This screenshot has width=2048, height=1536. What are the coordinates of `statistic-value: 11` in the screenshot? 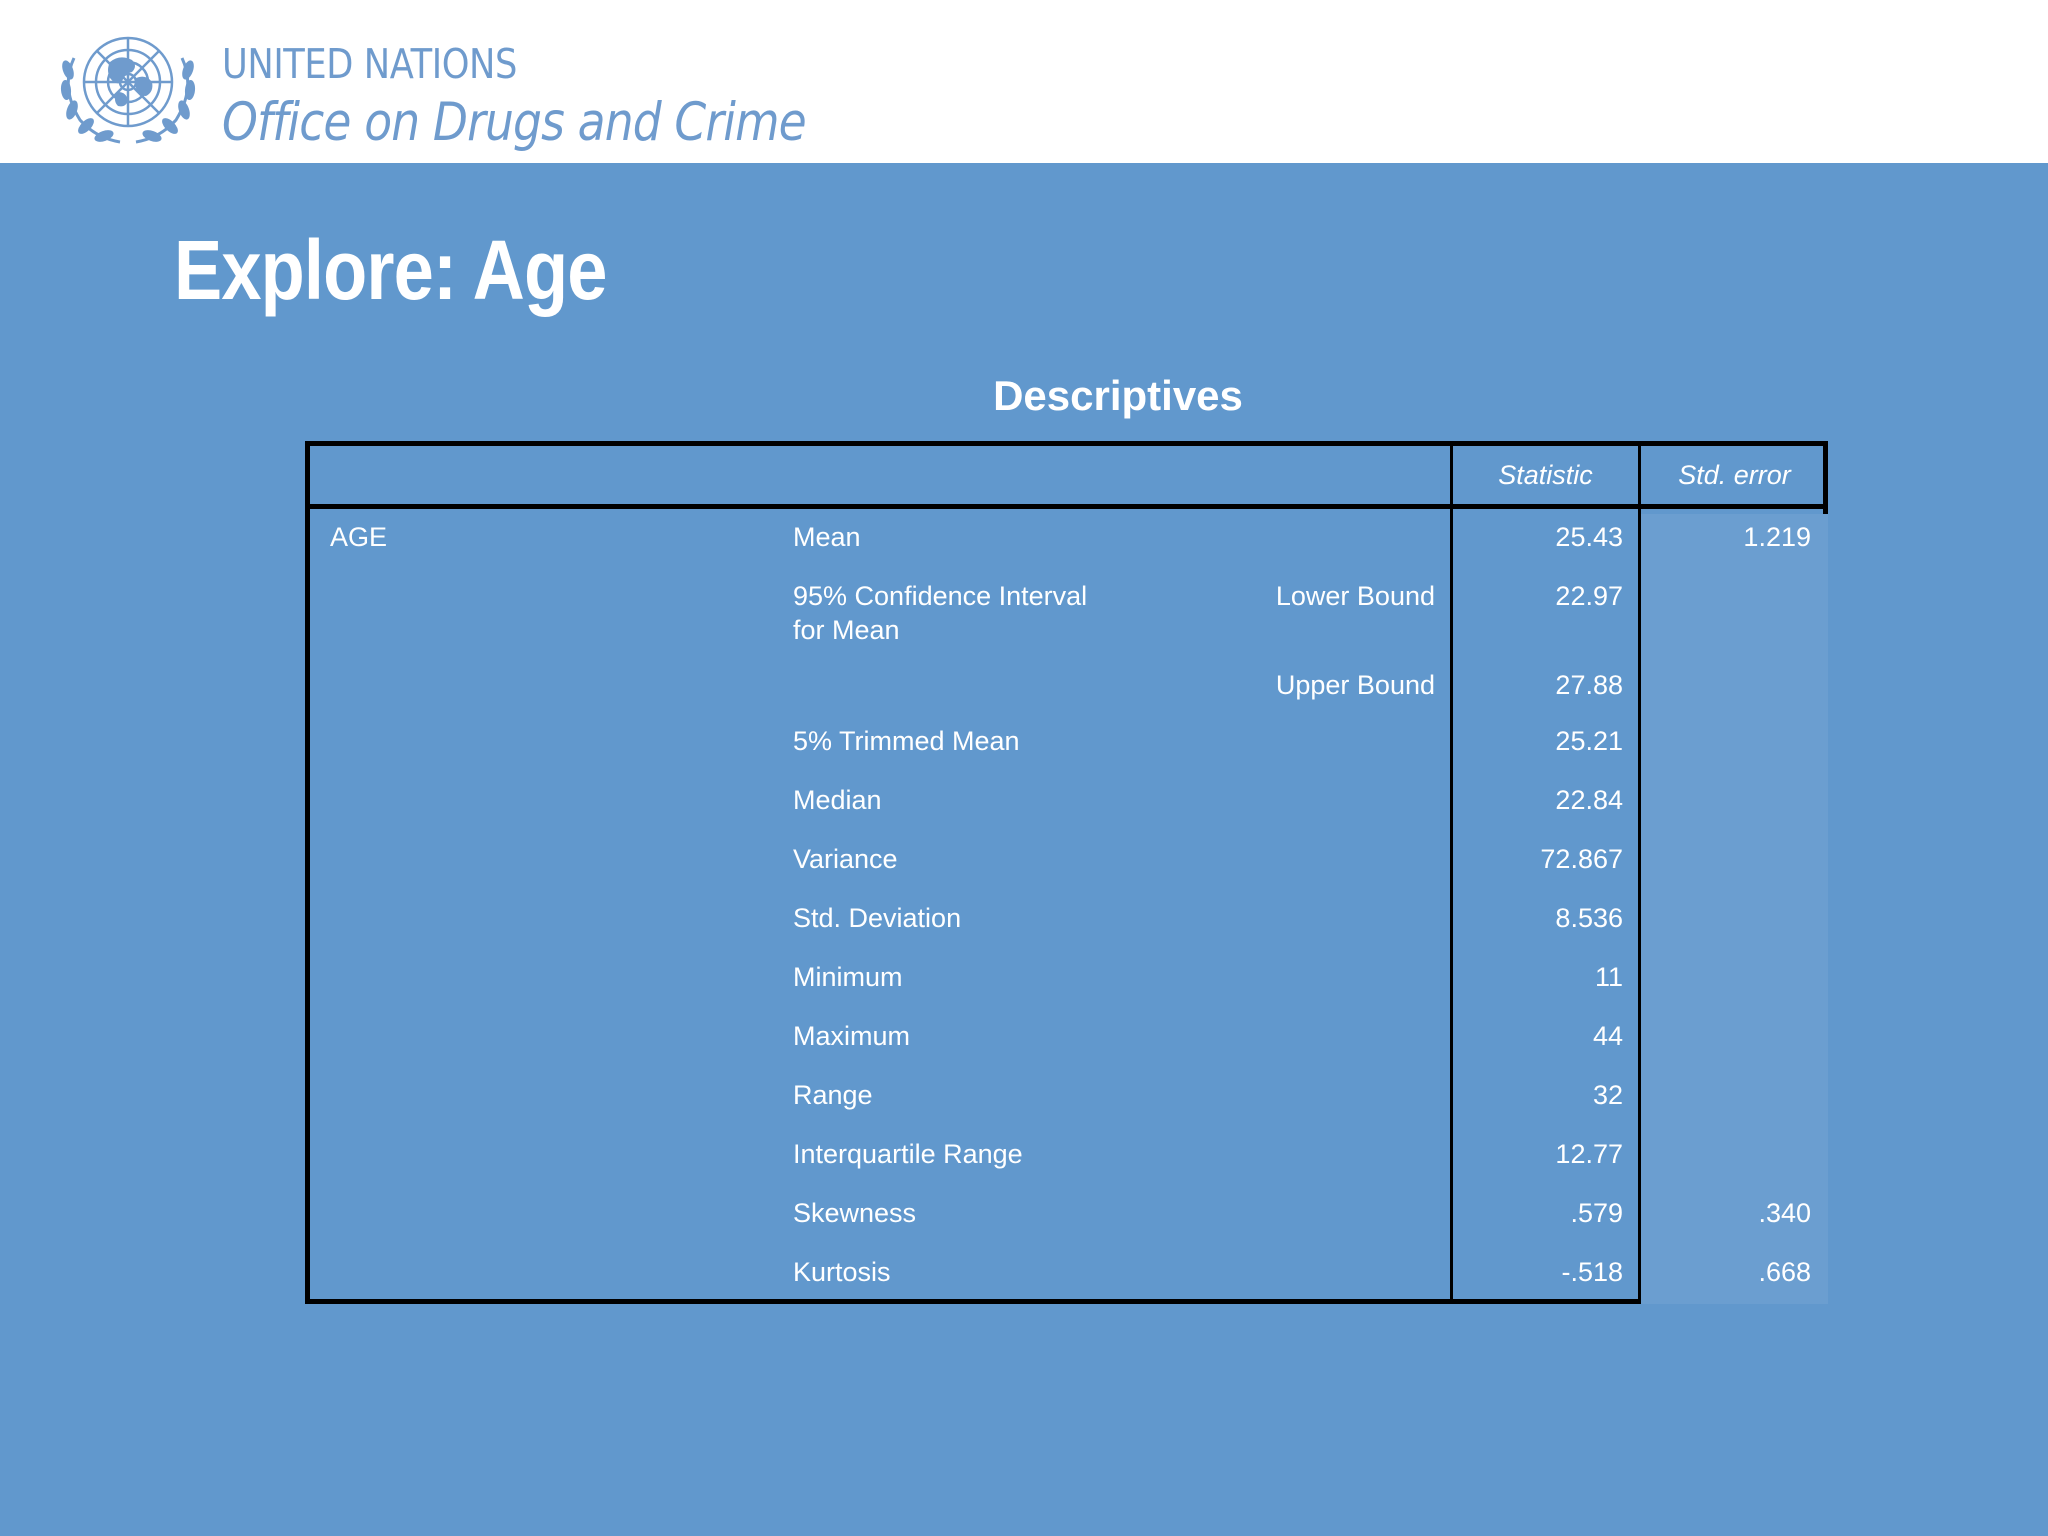 It's located at (1608, 977).